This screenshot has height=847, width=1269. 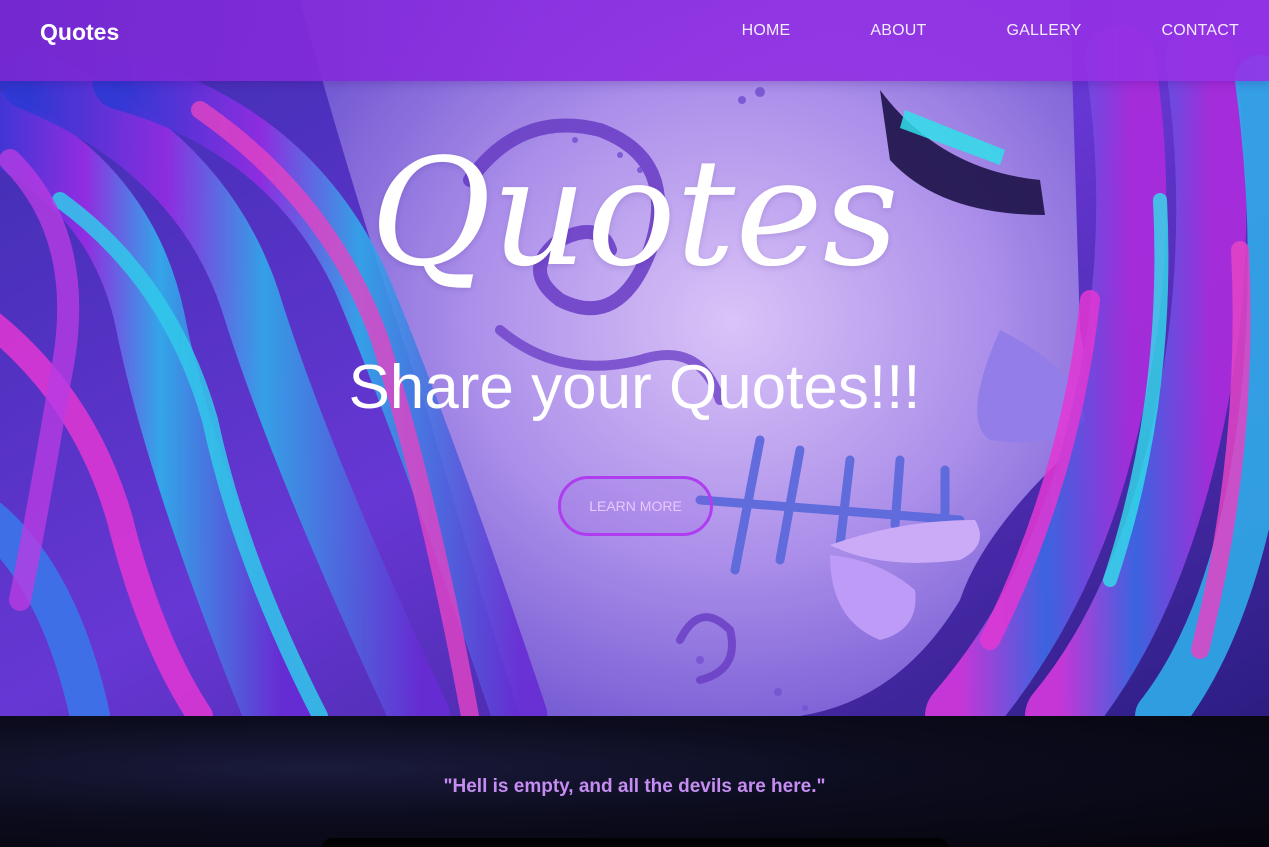 I want to click on nav-link-home: HOME, so click(x=766, y=31).